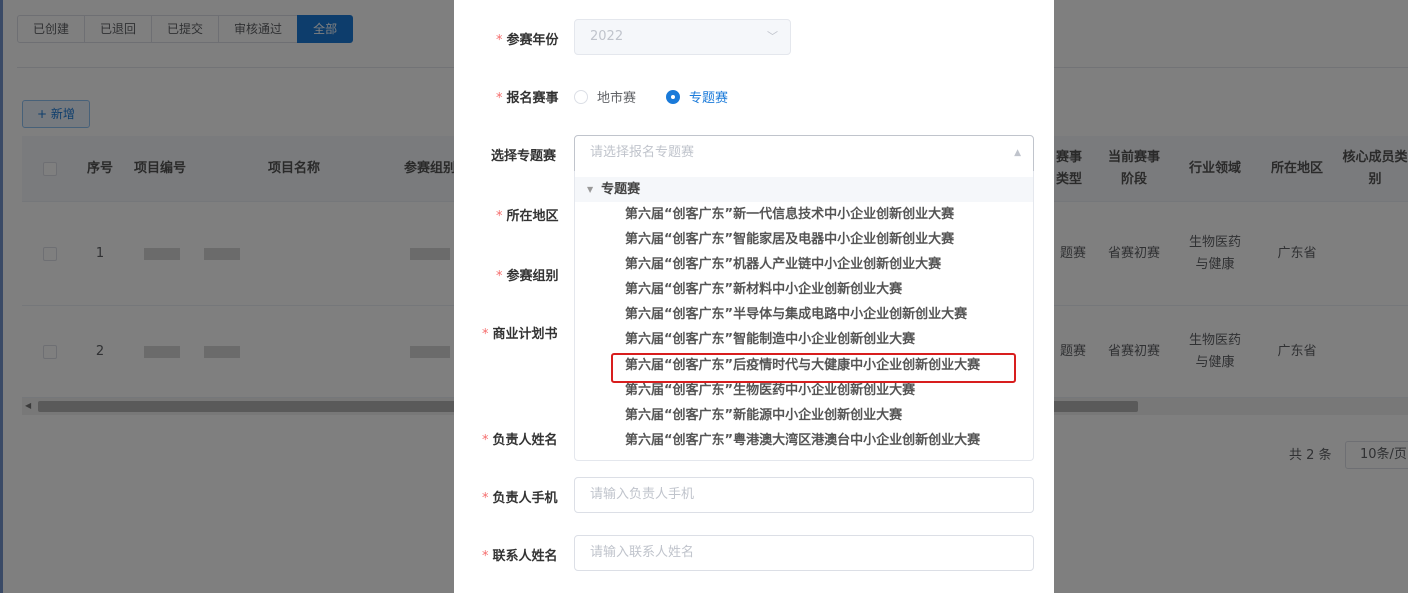  Describe the element at coordinates (590, 189) in the screenshot. I see `caret-down-icon: ▼` at that location.